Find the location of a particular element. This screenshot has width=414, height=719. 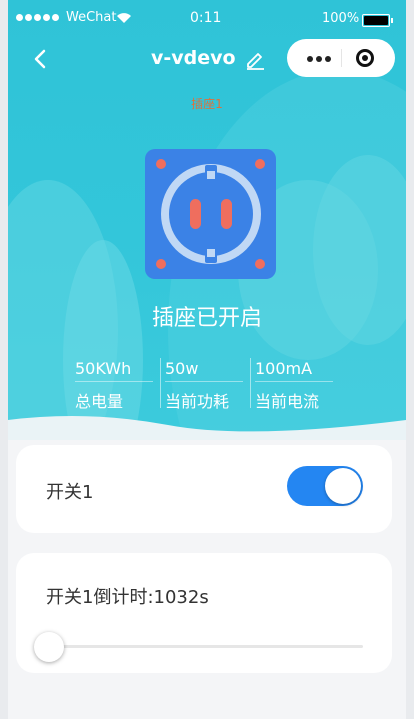

clock: 0:11 is located at coordinates (206, 18).